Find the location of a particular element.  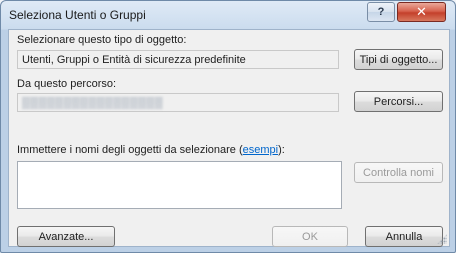

location-value: ▒▒▒▒▒▒▒▒▒▒▒▒▒▒▒▒▒ is located at coordinates (92, 103).